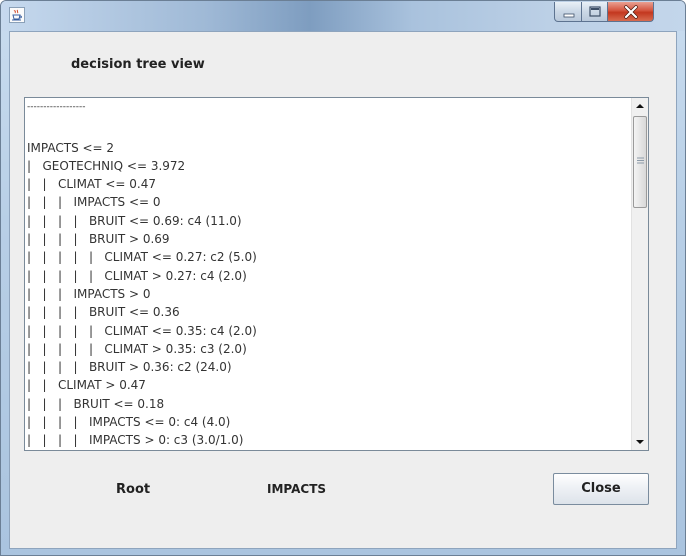 This screenshot has height=556, width=686. What do you see at coordinates (568, 12) in the screenshot?
I see `minimize-button` at bounding box center [568, 12].